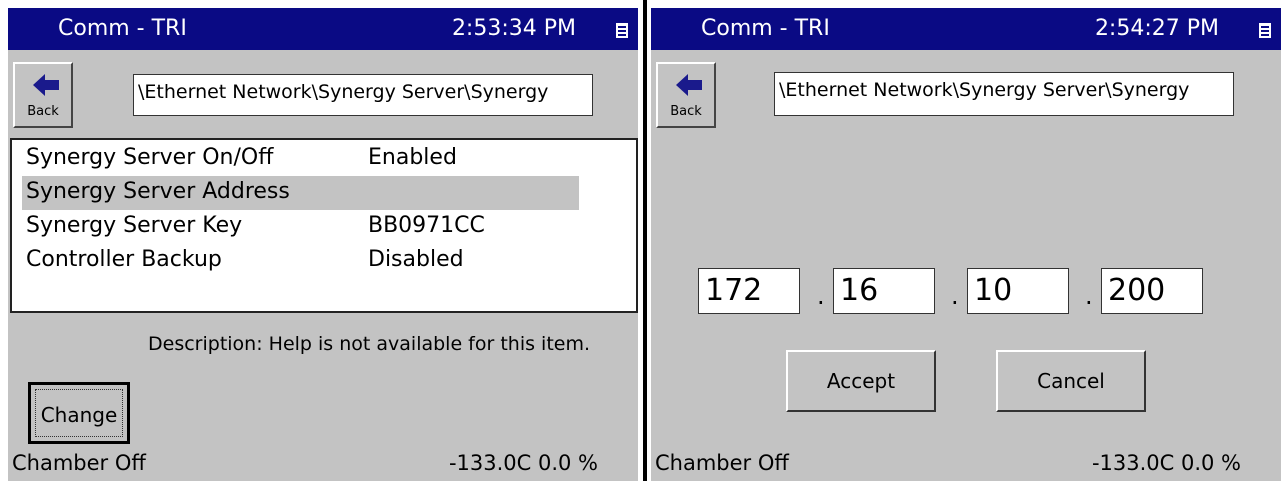 This screenshot has width=1284, height=481. What do you see at coordinates (513, 28) in the screenshot?
I see `clock: 2:53:34 PM` at bounding box center [513, 28].